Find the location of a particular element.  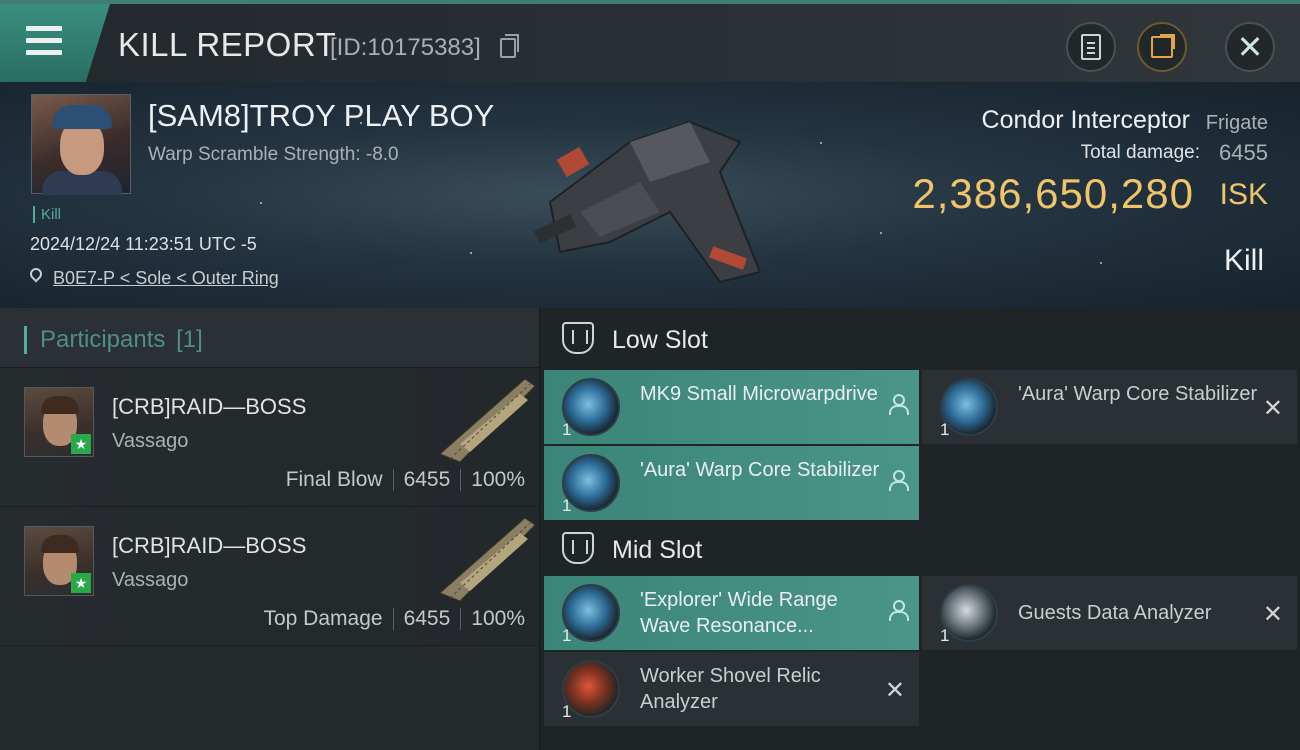

participants-count: [1] is located at coordinates (189, 339).